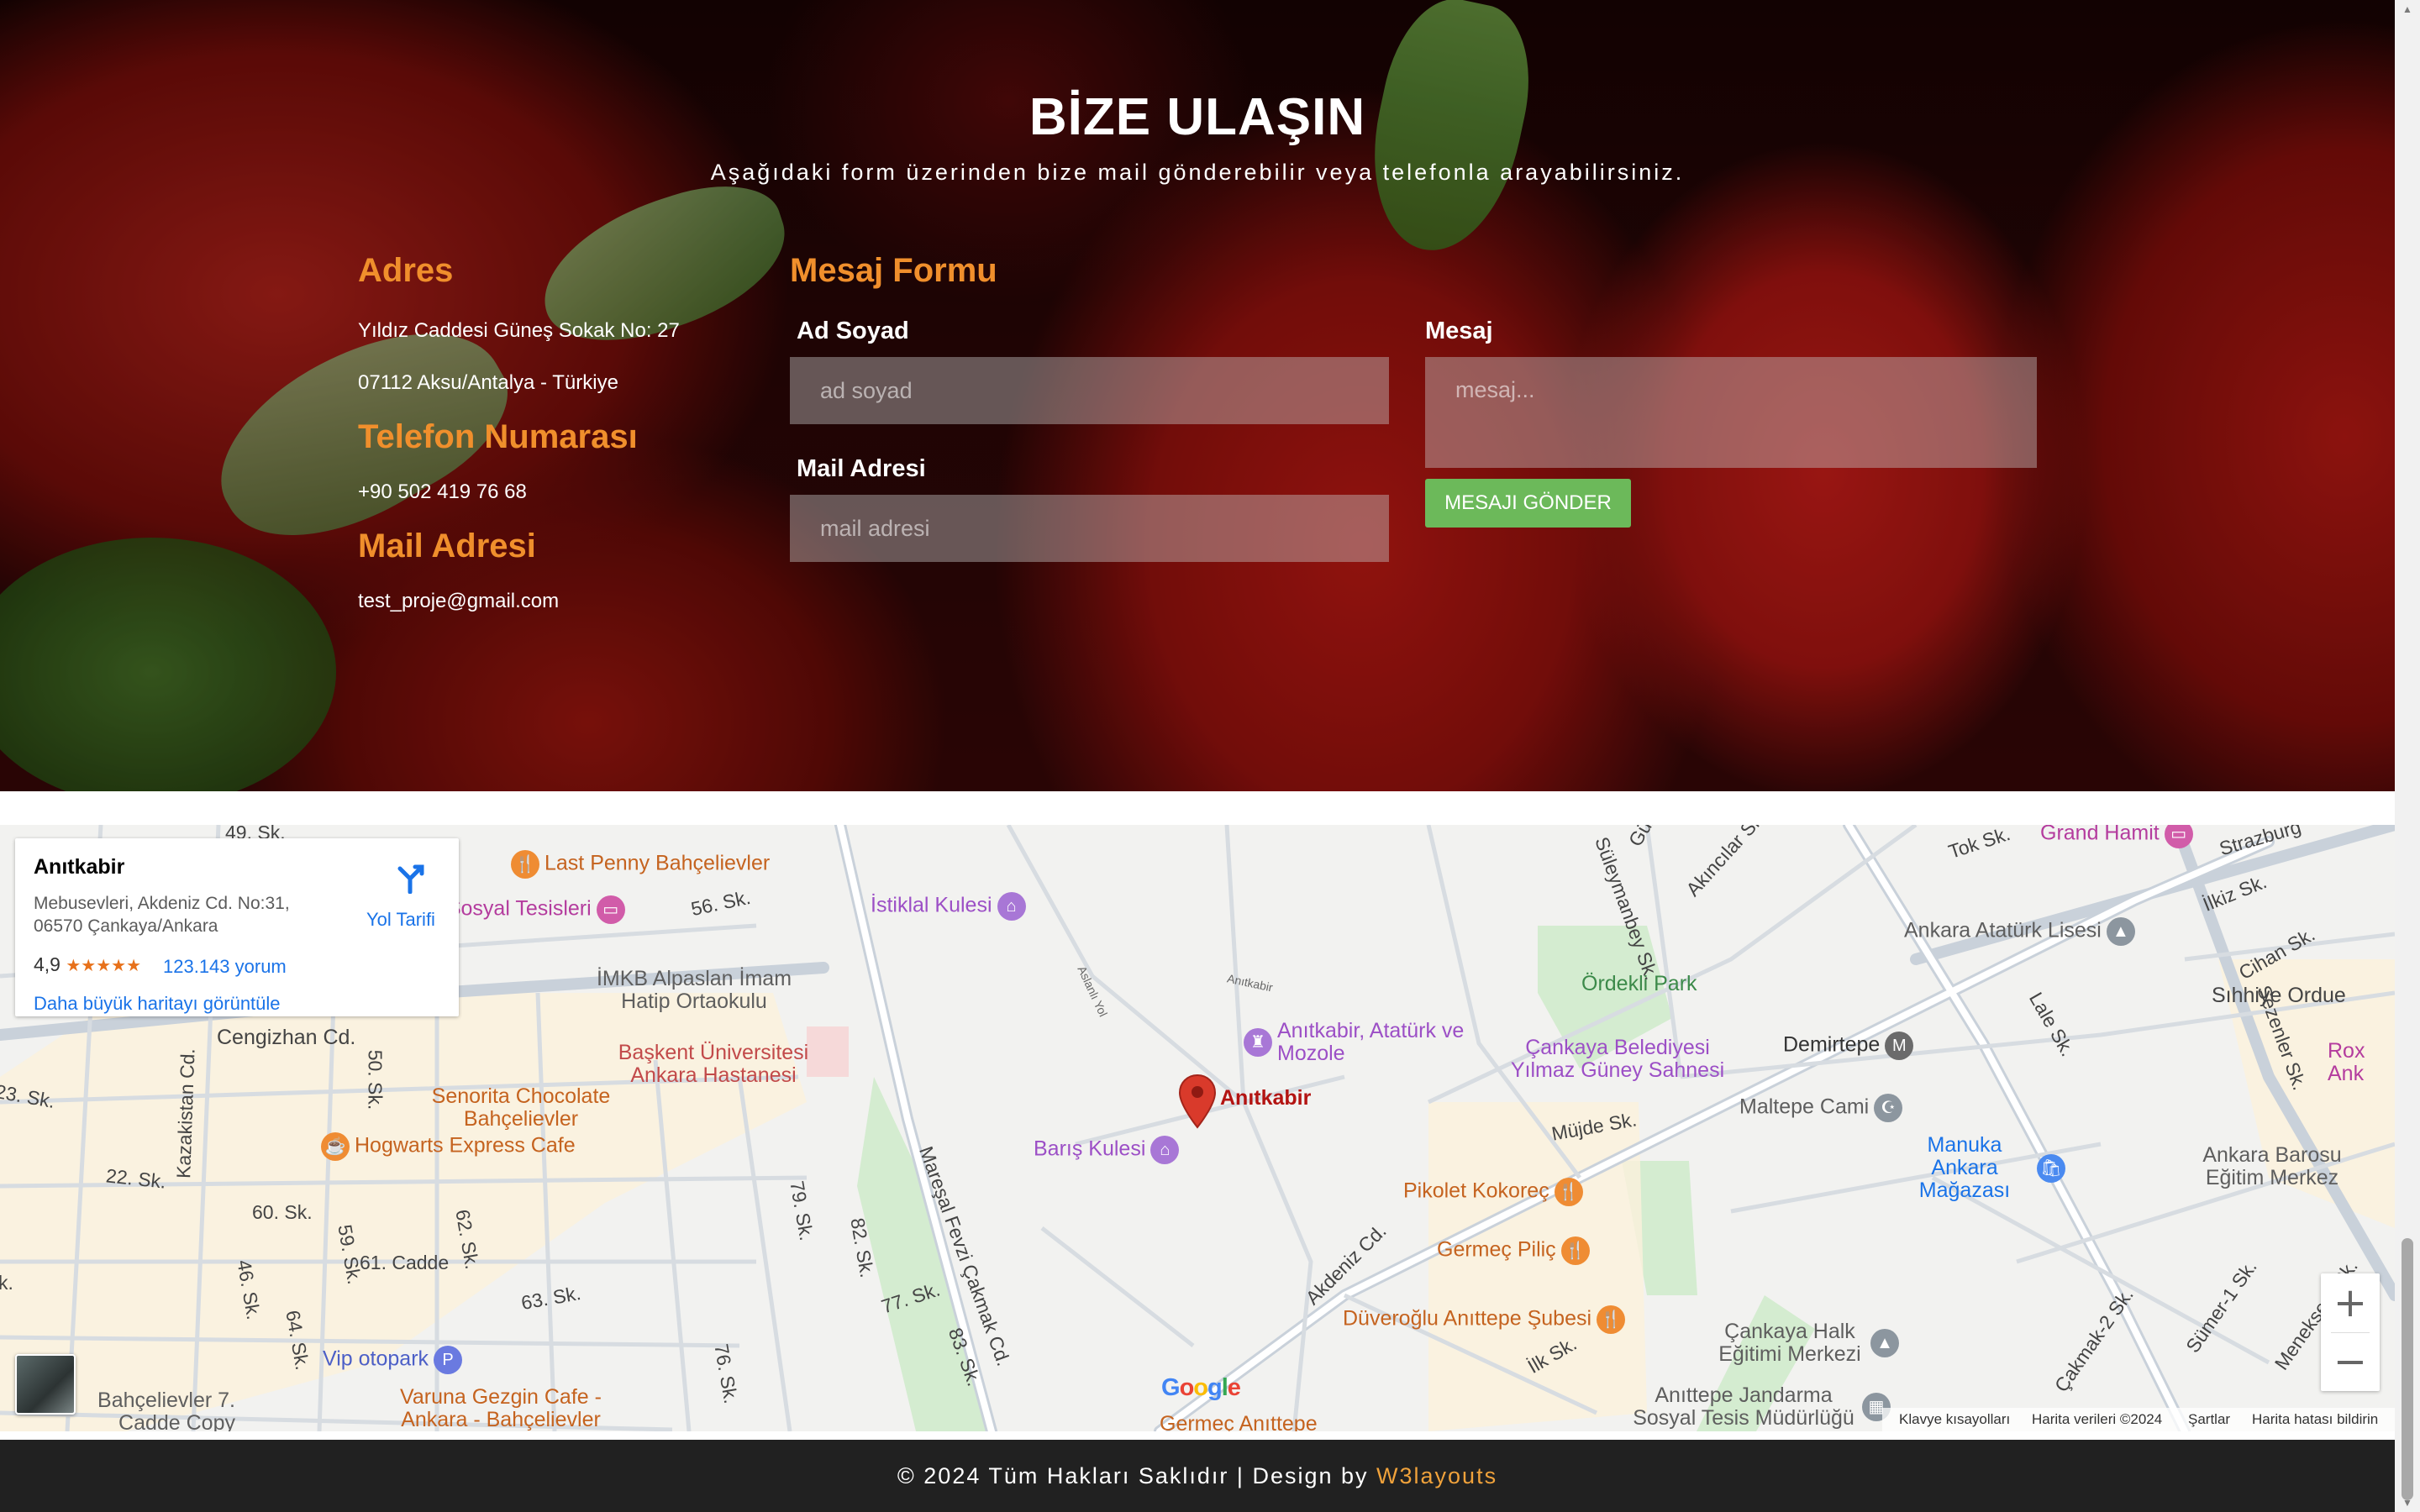 Image resolution: width=2420 pixels, height=1512 pixels. What do you see at coordinates (1109, 1150) in the screenshot?
I see `poi-baris-kulesi: Barış Kulesi ⌂` at bounding box center [1109, 1150].